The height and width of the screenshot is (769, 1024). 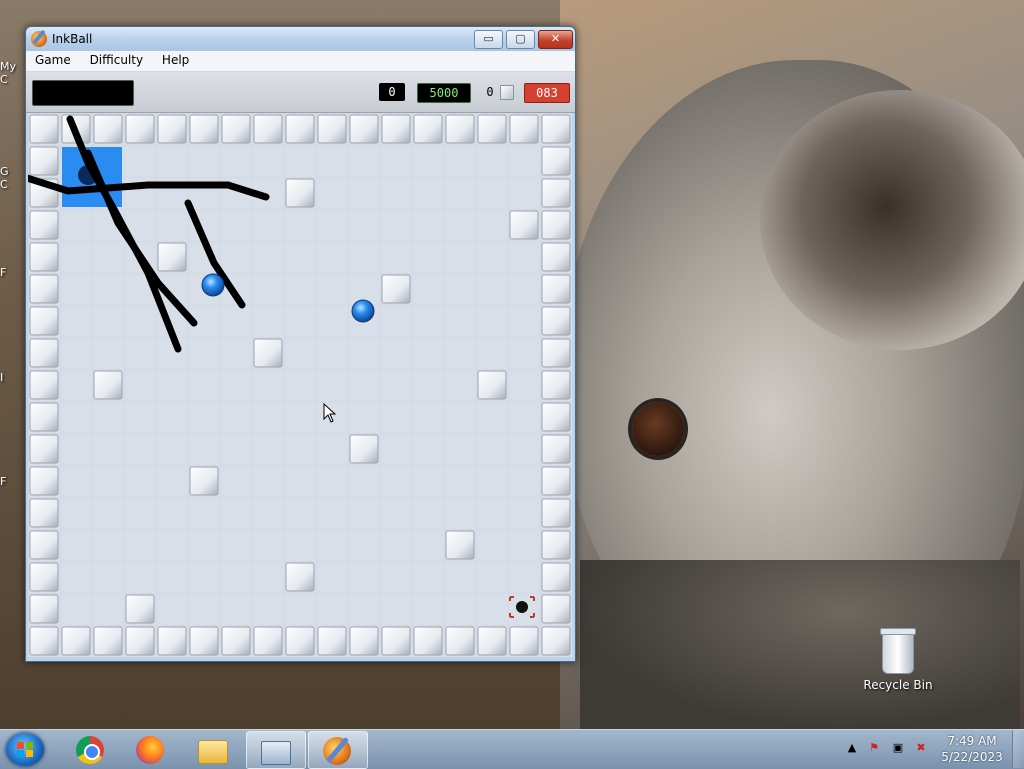 What do you see at coordinates (488, 39) in the screenshot?
I see `minimize-button: ▭` at bounding box center [488, 39].